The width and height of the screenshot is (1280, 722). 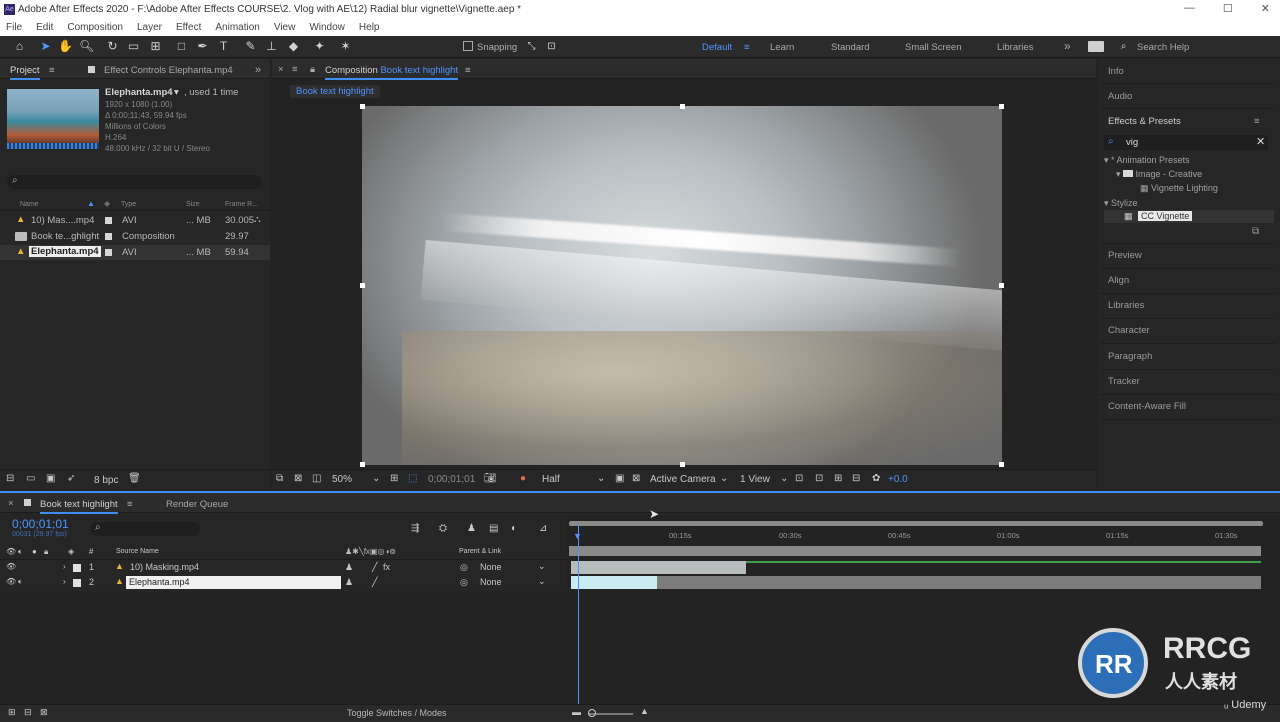 I want to click on 3d-glasses-icon: ⊠, so click(x=298, y=478).